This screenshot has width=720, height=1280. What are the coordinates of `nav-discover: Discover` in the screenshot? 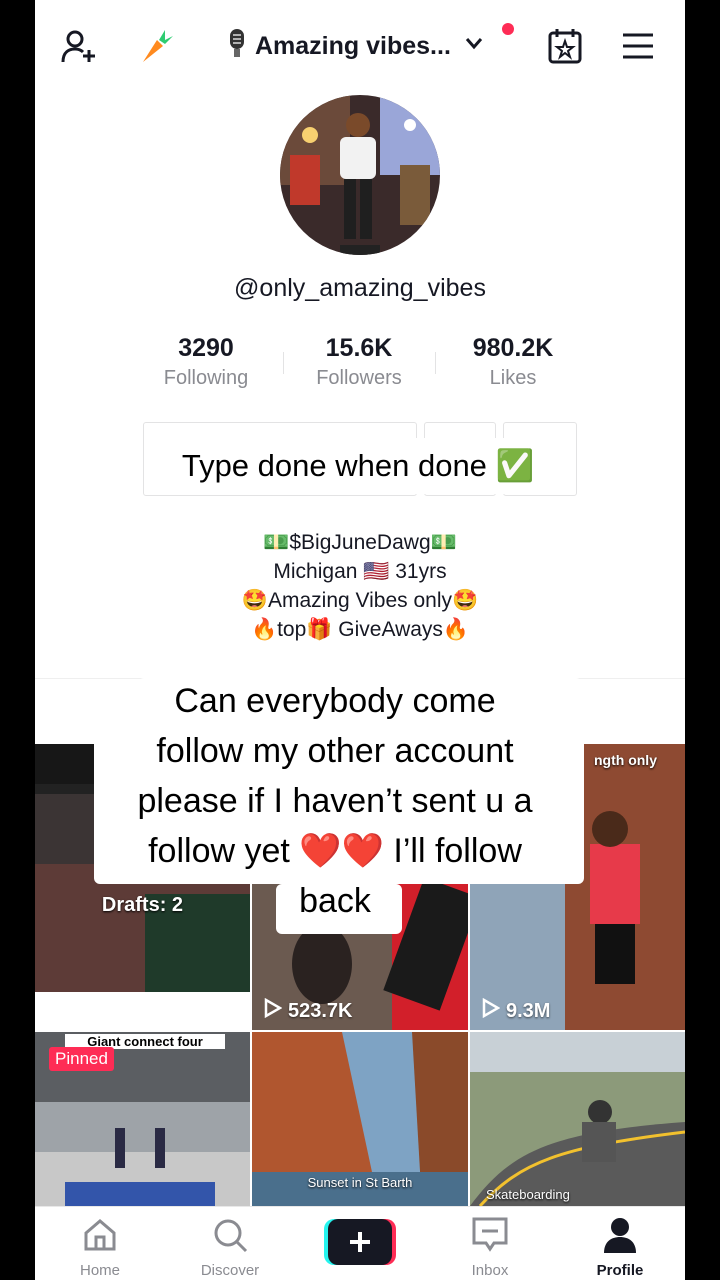 It's located at (230, 1247).